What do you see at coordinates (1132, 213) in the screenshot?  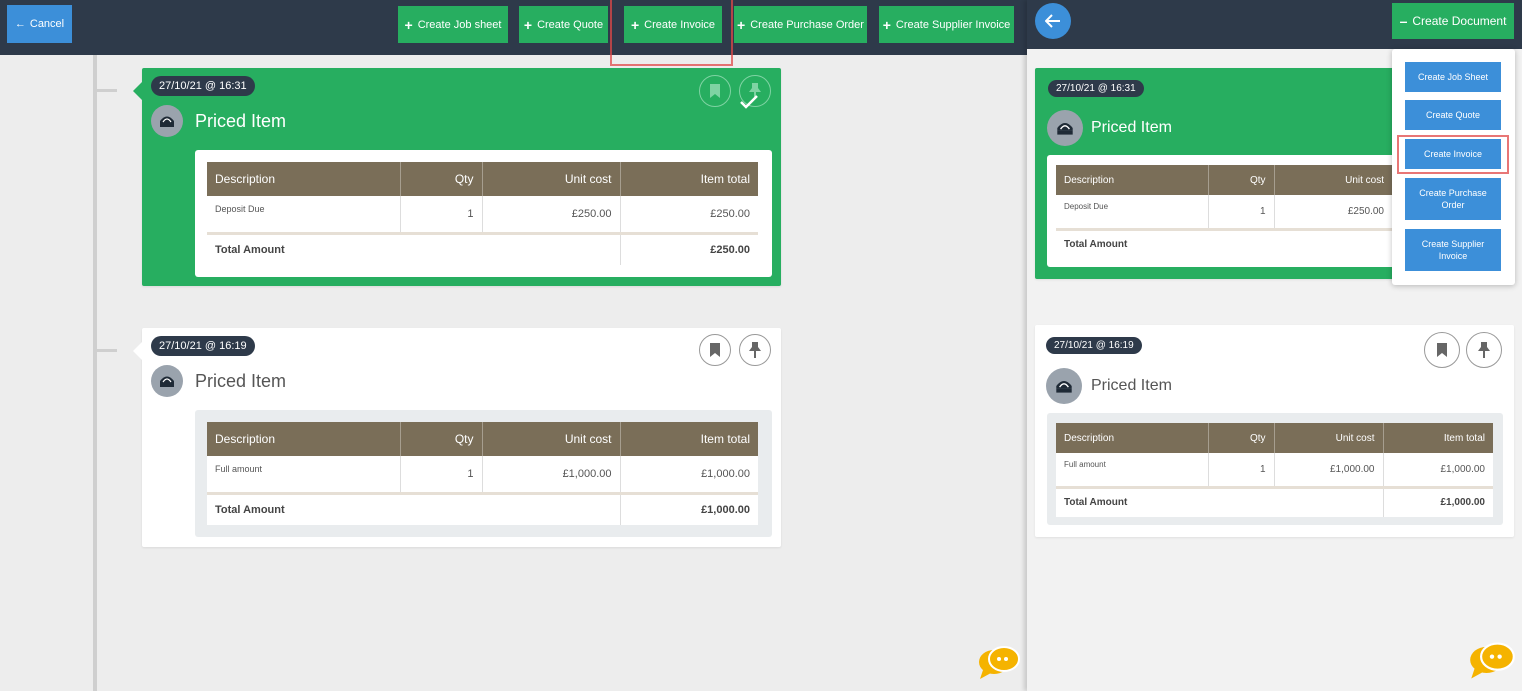 I see `cell-description: Deposit Due` at bounding box center [1132, 213].